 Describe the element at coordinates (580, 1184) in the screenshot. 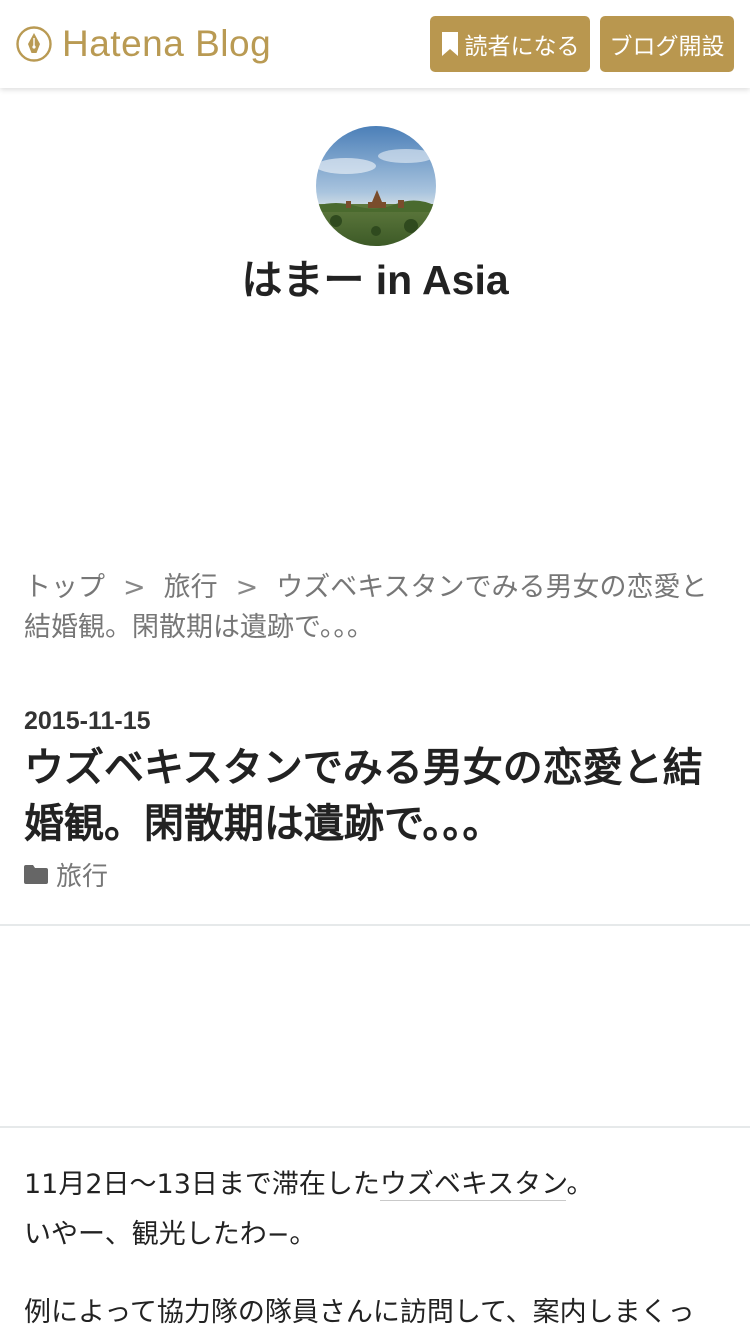

I see `body-text: 。` at that location.